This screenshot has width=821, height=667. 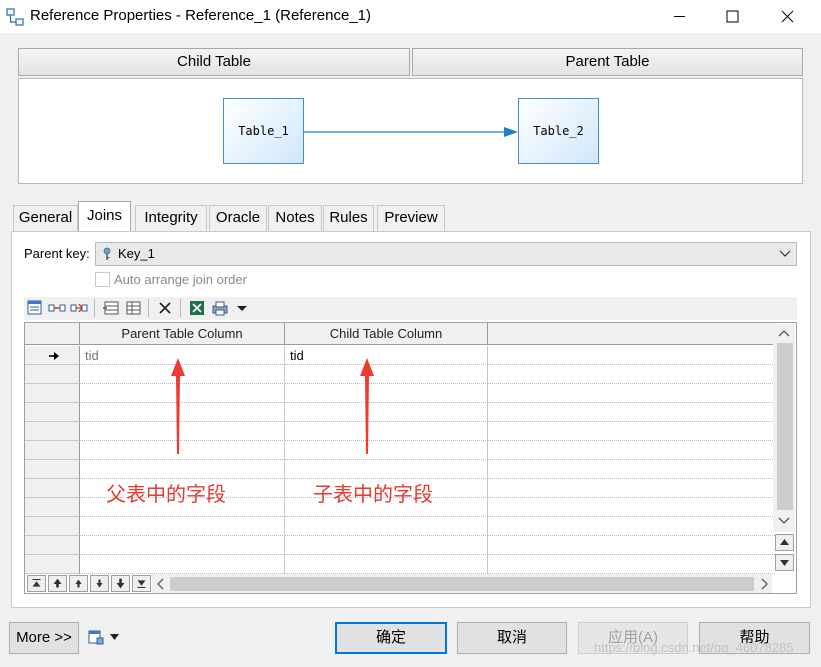 What do you see at coordinates (558, 131) in the screenshot?
I see `parent-table-box: Table_2` at bounding box center [558, 131].